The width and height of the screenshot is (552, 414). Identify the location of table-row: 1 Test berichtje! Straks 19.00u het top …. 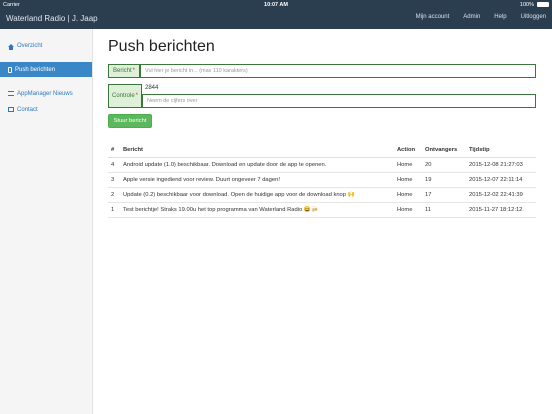
(322, 210).